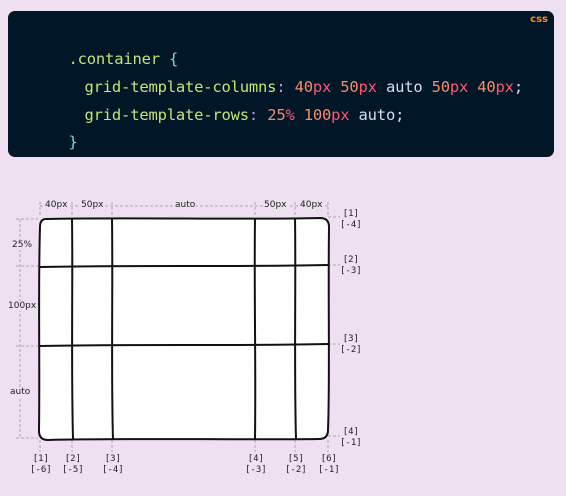  Describe the element at coordinates (351, 437) in the screenshot. I see `row-line-4: [4] [-1]` at that location.